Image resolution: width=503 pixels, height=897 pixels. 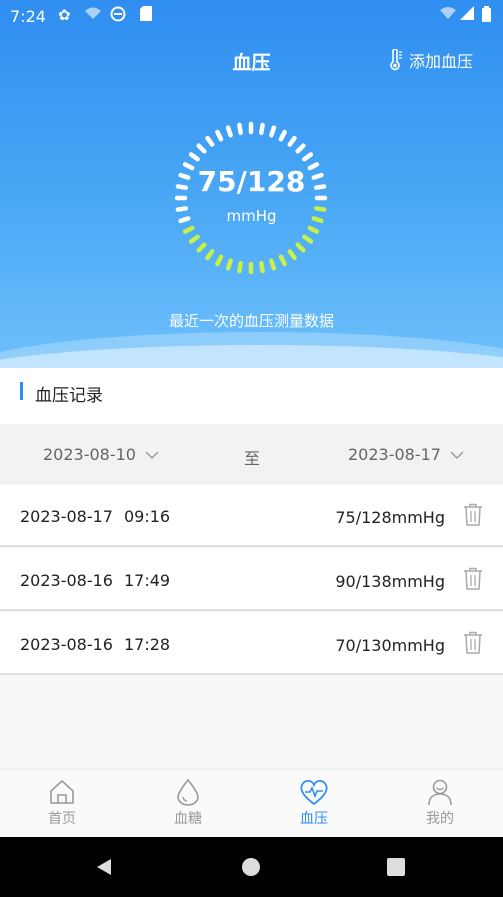 I want to click on record-row: 2023-08-16 17:28 70/130mmHg, so click(x=251, y=644).